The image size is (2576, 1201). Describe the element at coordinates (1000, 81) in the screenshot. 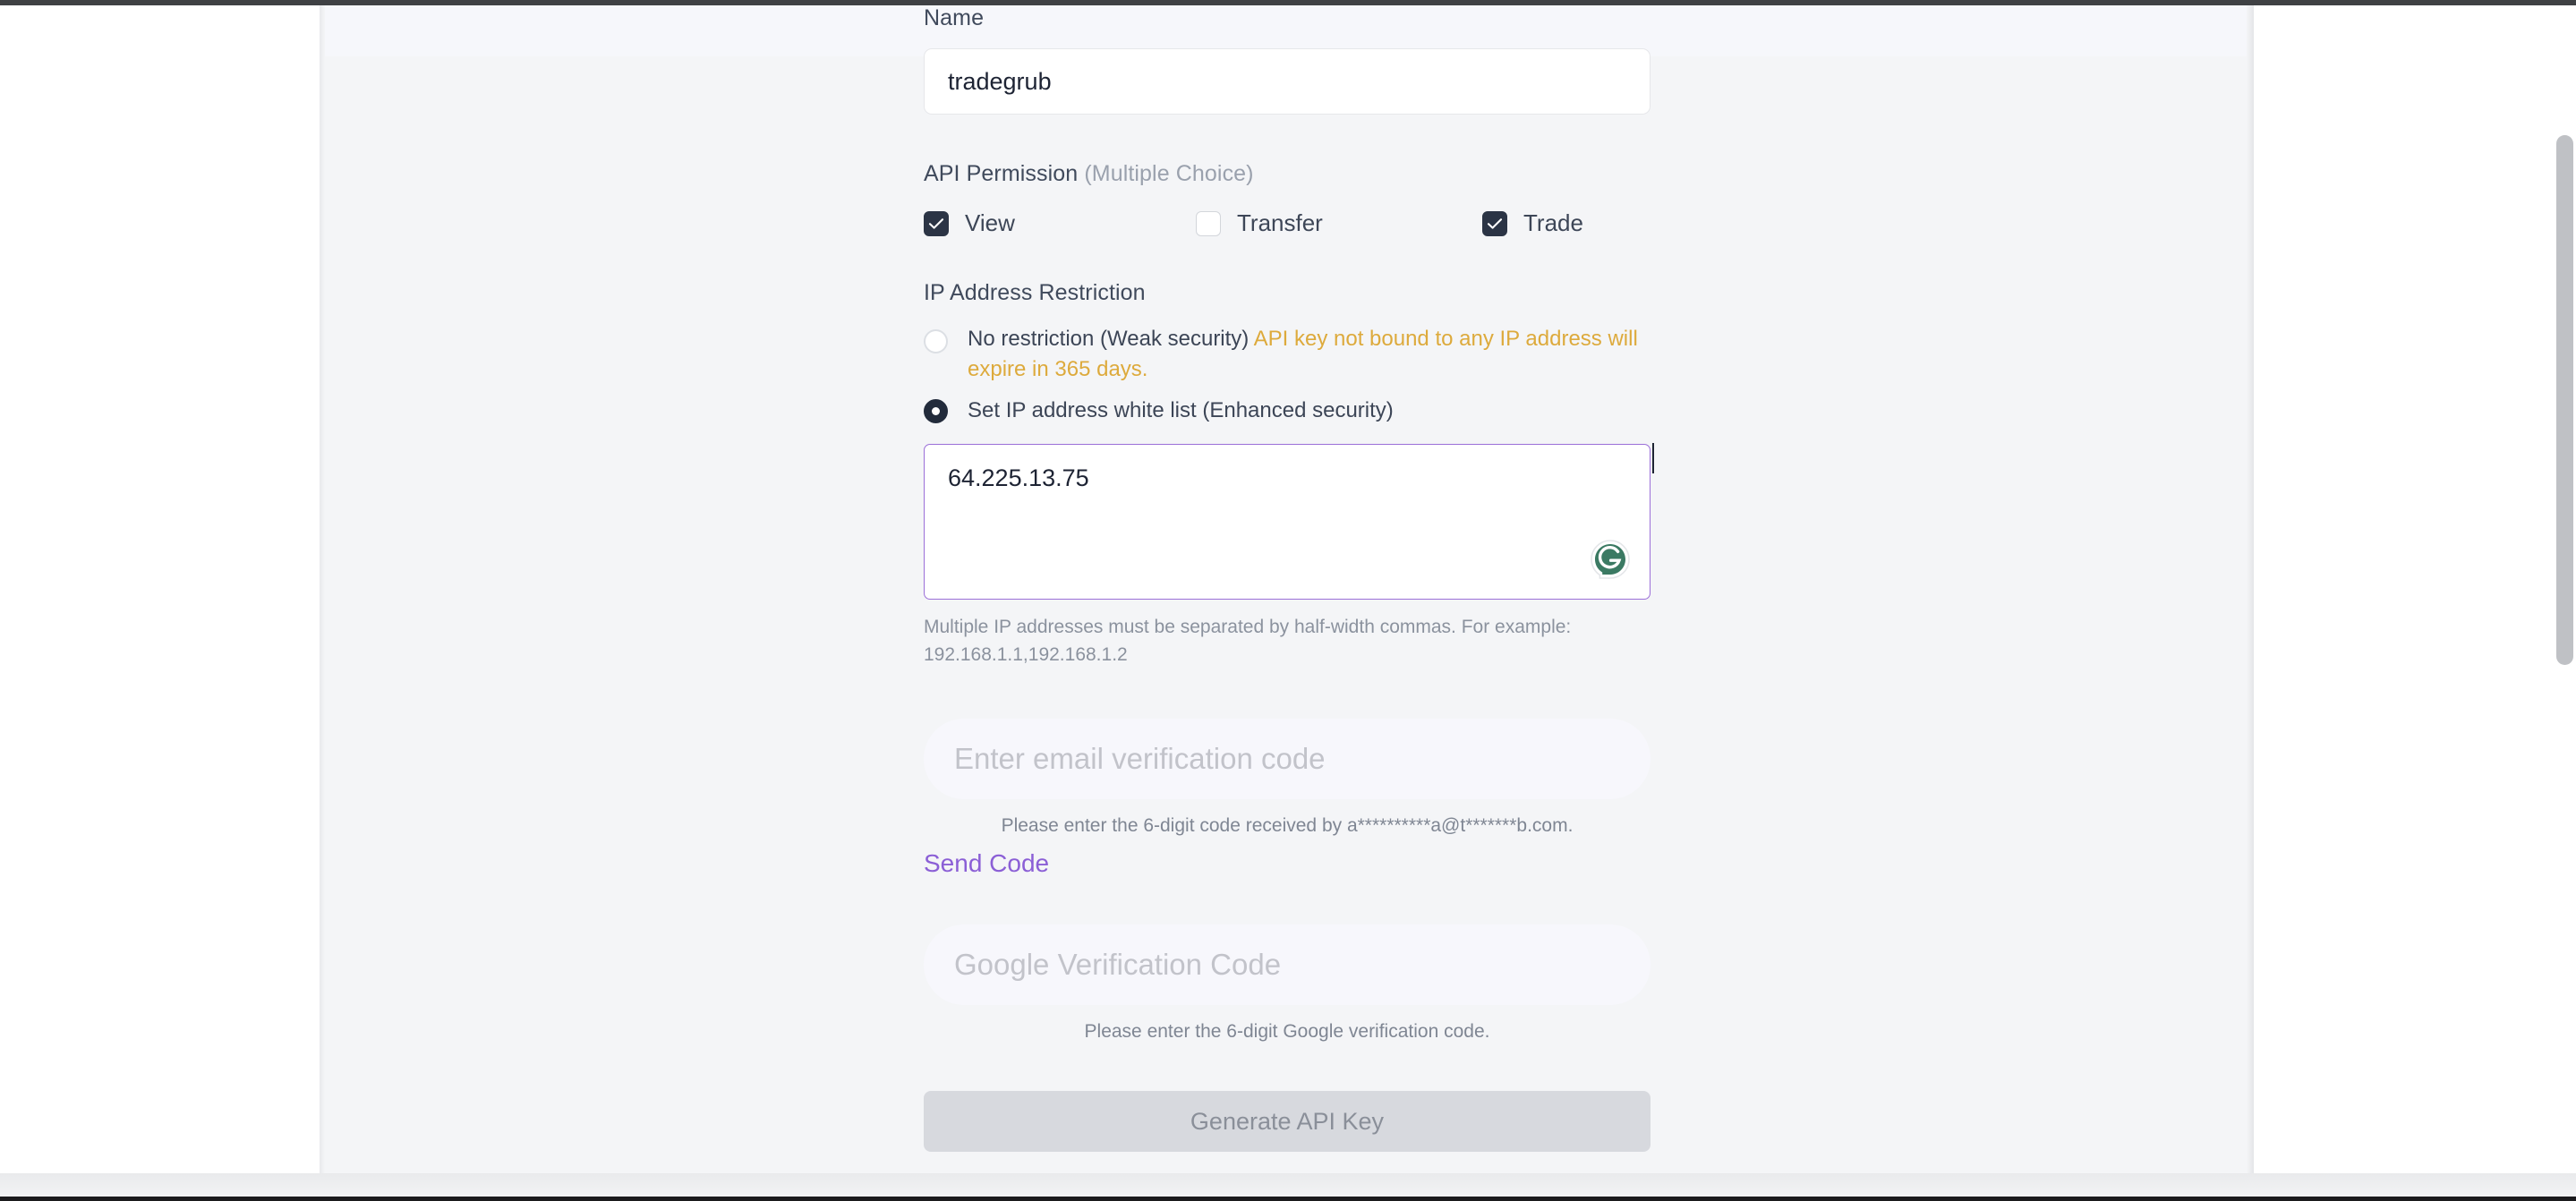

I see `name-input-value: tradegrub` at that location.